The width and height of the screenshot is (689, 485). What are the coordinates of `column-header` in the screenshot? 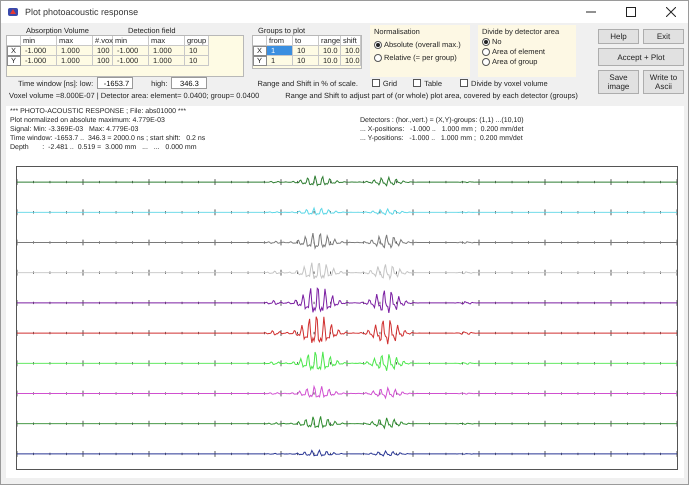 It's located at (14, 41).